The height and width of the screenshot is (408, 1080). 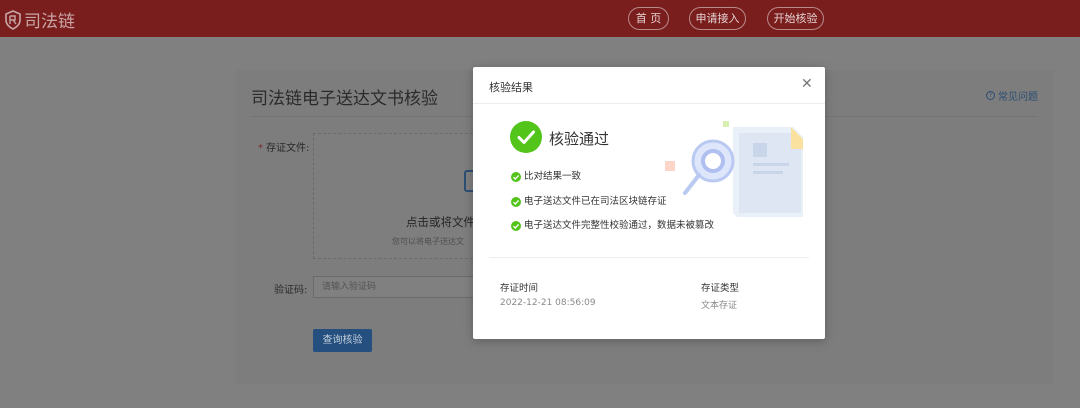 I want to click on logo: 司法链, so click(x=39, y=19).